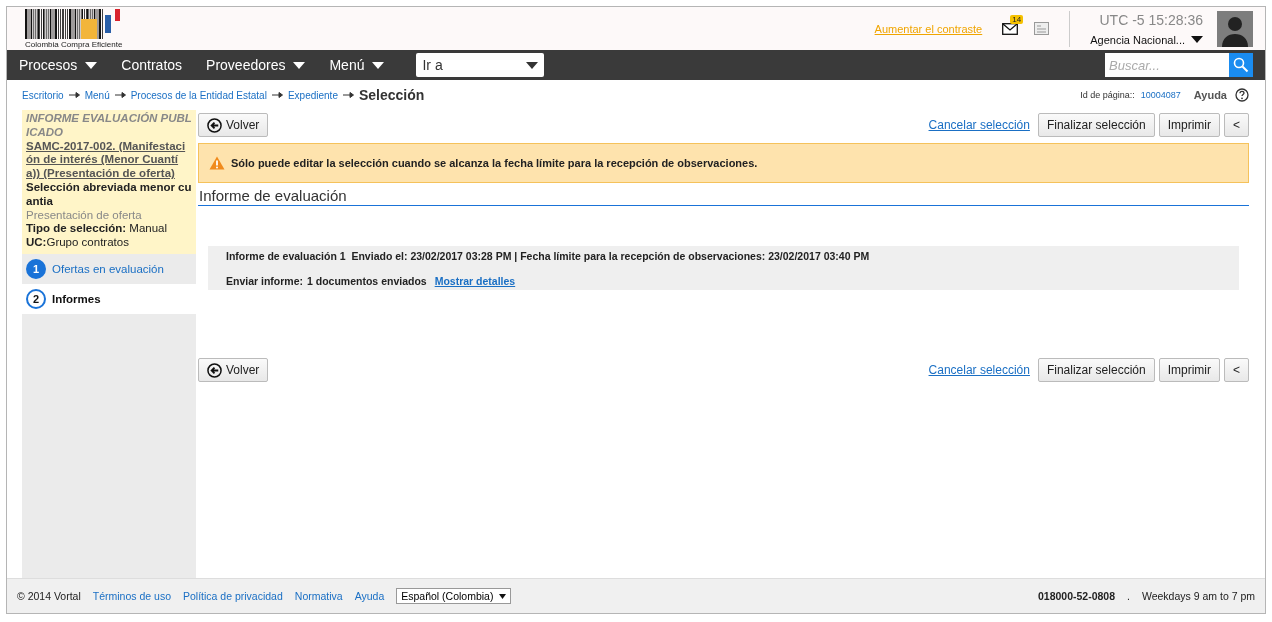 This screenshot has height=622, width=1272. What do you see at coordinates (363, 65) in the screenshot?
I see `nav-menu-item: Menú` at bounding box center [363, 65].